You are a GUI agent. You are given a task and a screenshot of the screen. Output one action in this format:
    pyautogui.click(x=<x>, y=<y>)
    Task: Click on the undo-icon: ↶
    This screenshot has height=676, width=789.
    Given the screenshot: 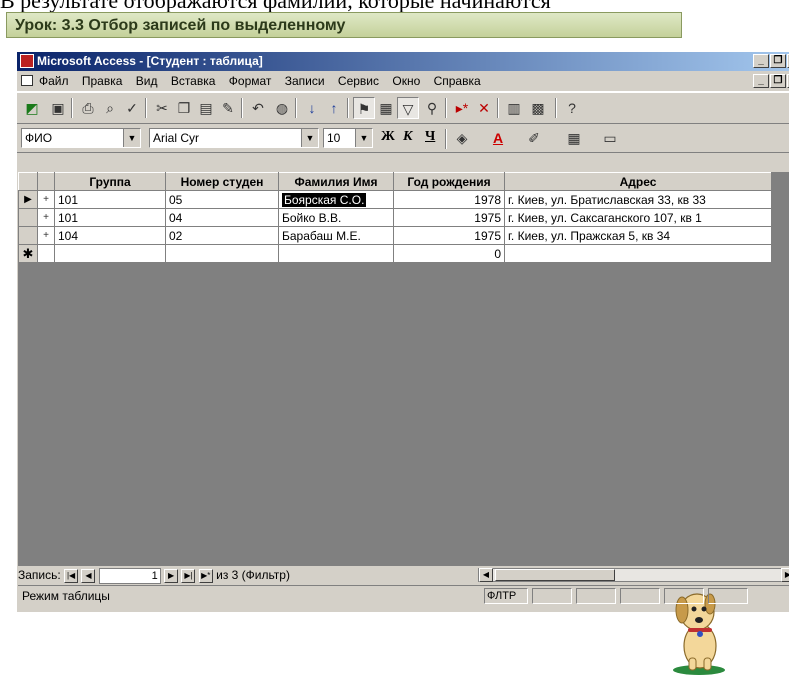 What is the action you would take?
    pyautogui.click(x=258, y=108)
    